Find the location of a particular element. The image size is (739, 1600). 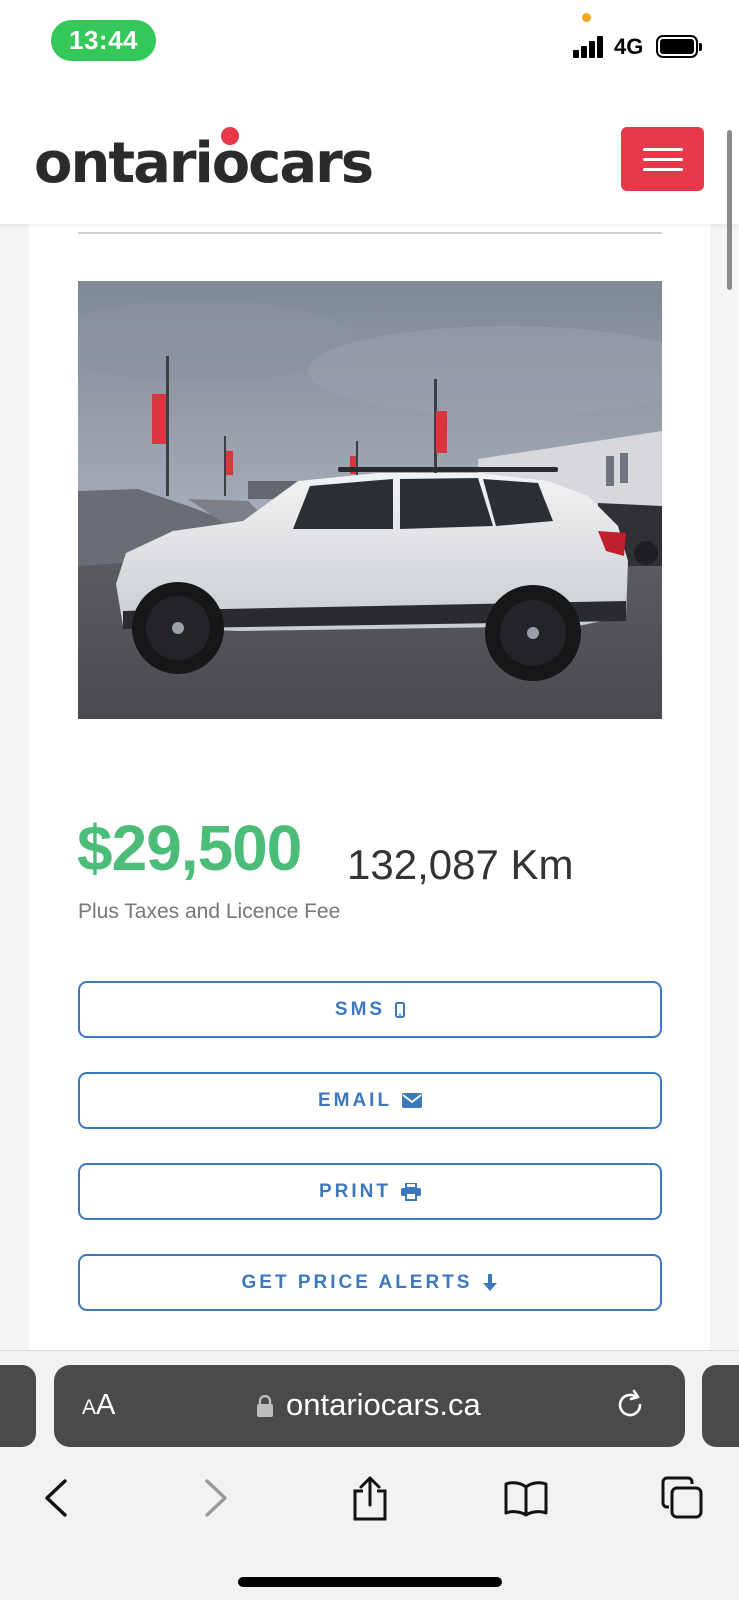

arrow-down-icon is located at coordinates (490, 1282).